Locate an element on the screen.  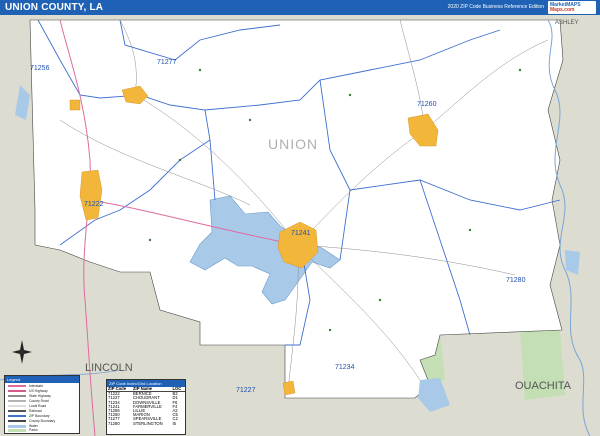
compass-rose-icon is located at coordinates (22, 352).